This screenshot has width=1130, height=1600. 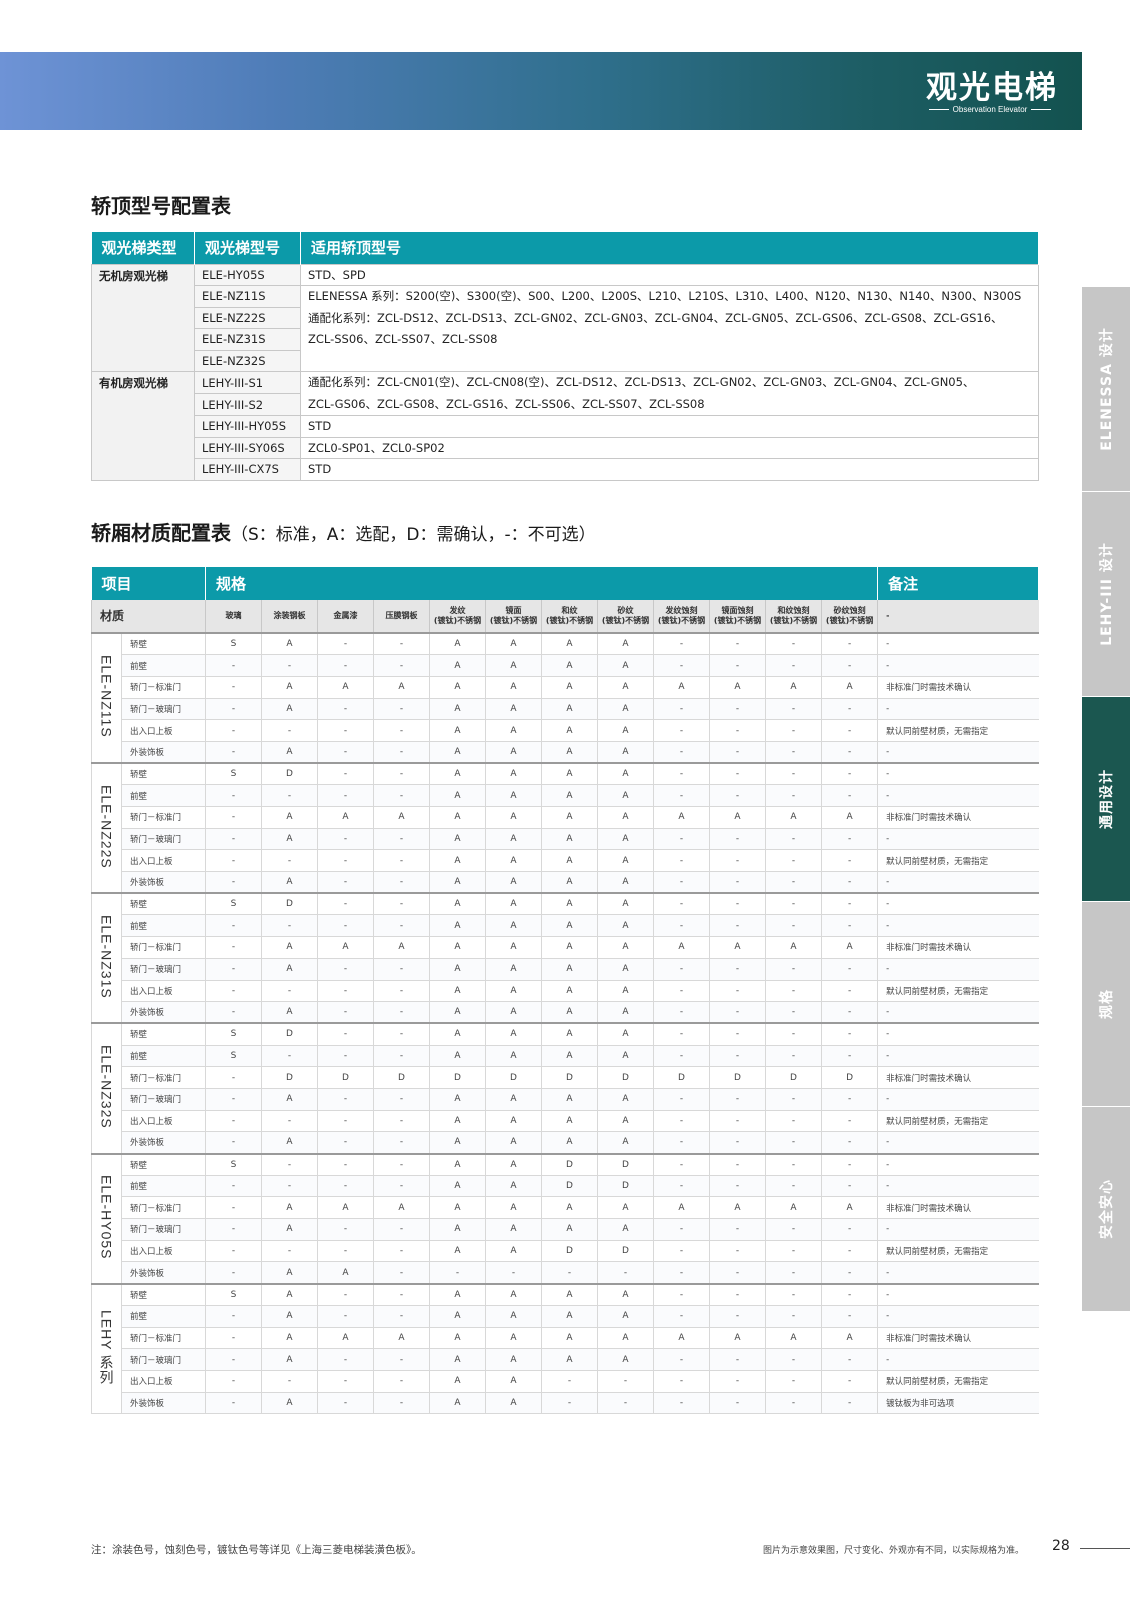 What do you see at coordinates (106, 1087) in the screenshot?
I see `model-group-text: ELE-NZ32S` at bounding box center [106, 1087].